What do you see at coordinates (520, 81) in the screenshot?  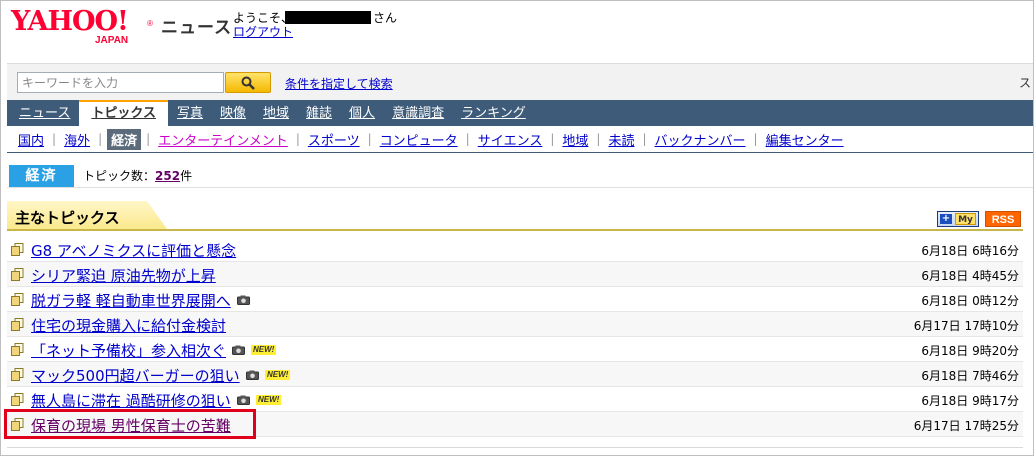 I see `search-bar: 条件を指定して検索 ス` at bounding box center [520, 81].